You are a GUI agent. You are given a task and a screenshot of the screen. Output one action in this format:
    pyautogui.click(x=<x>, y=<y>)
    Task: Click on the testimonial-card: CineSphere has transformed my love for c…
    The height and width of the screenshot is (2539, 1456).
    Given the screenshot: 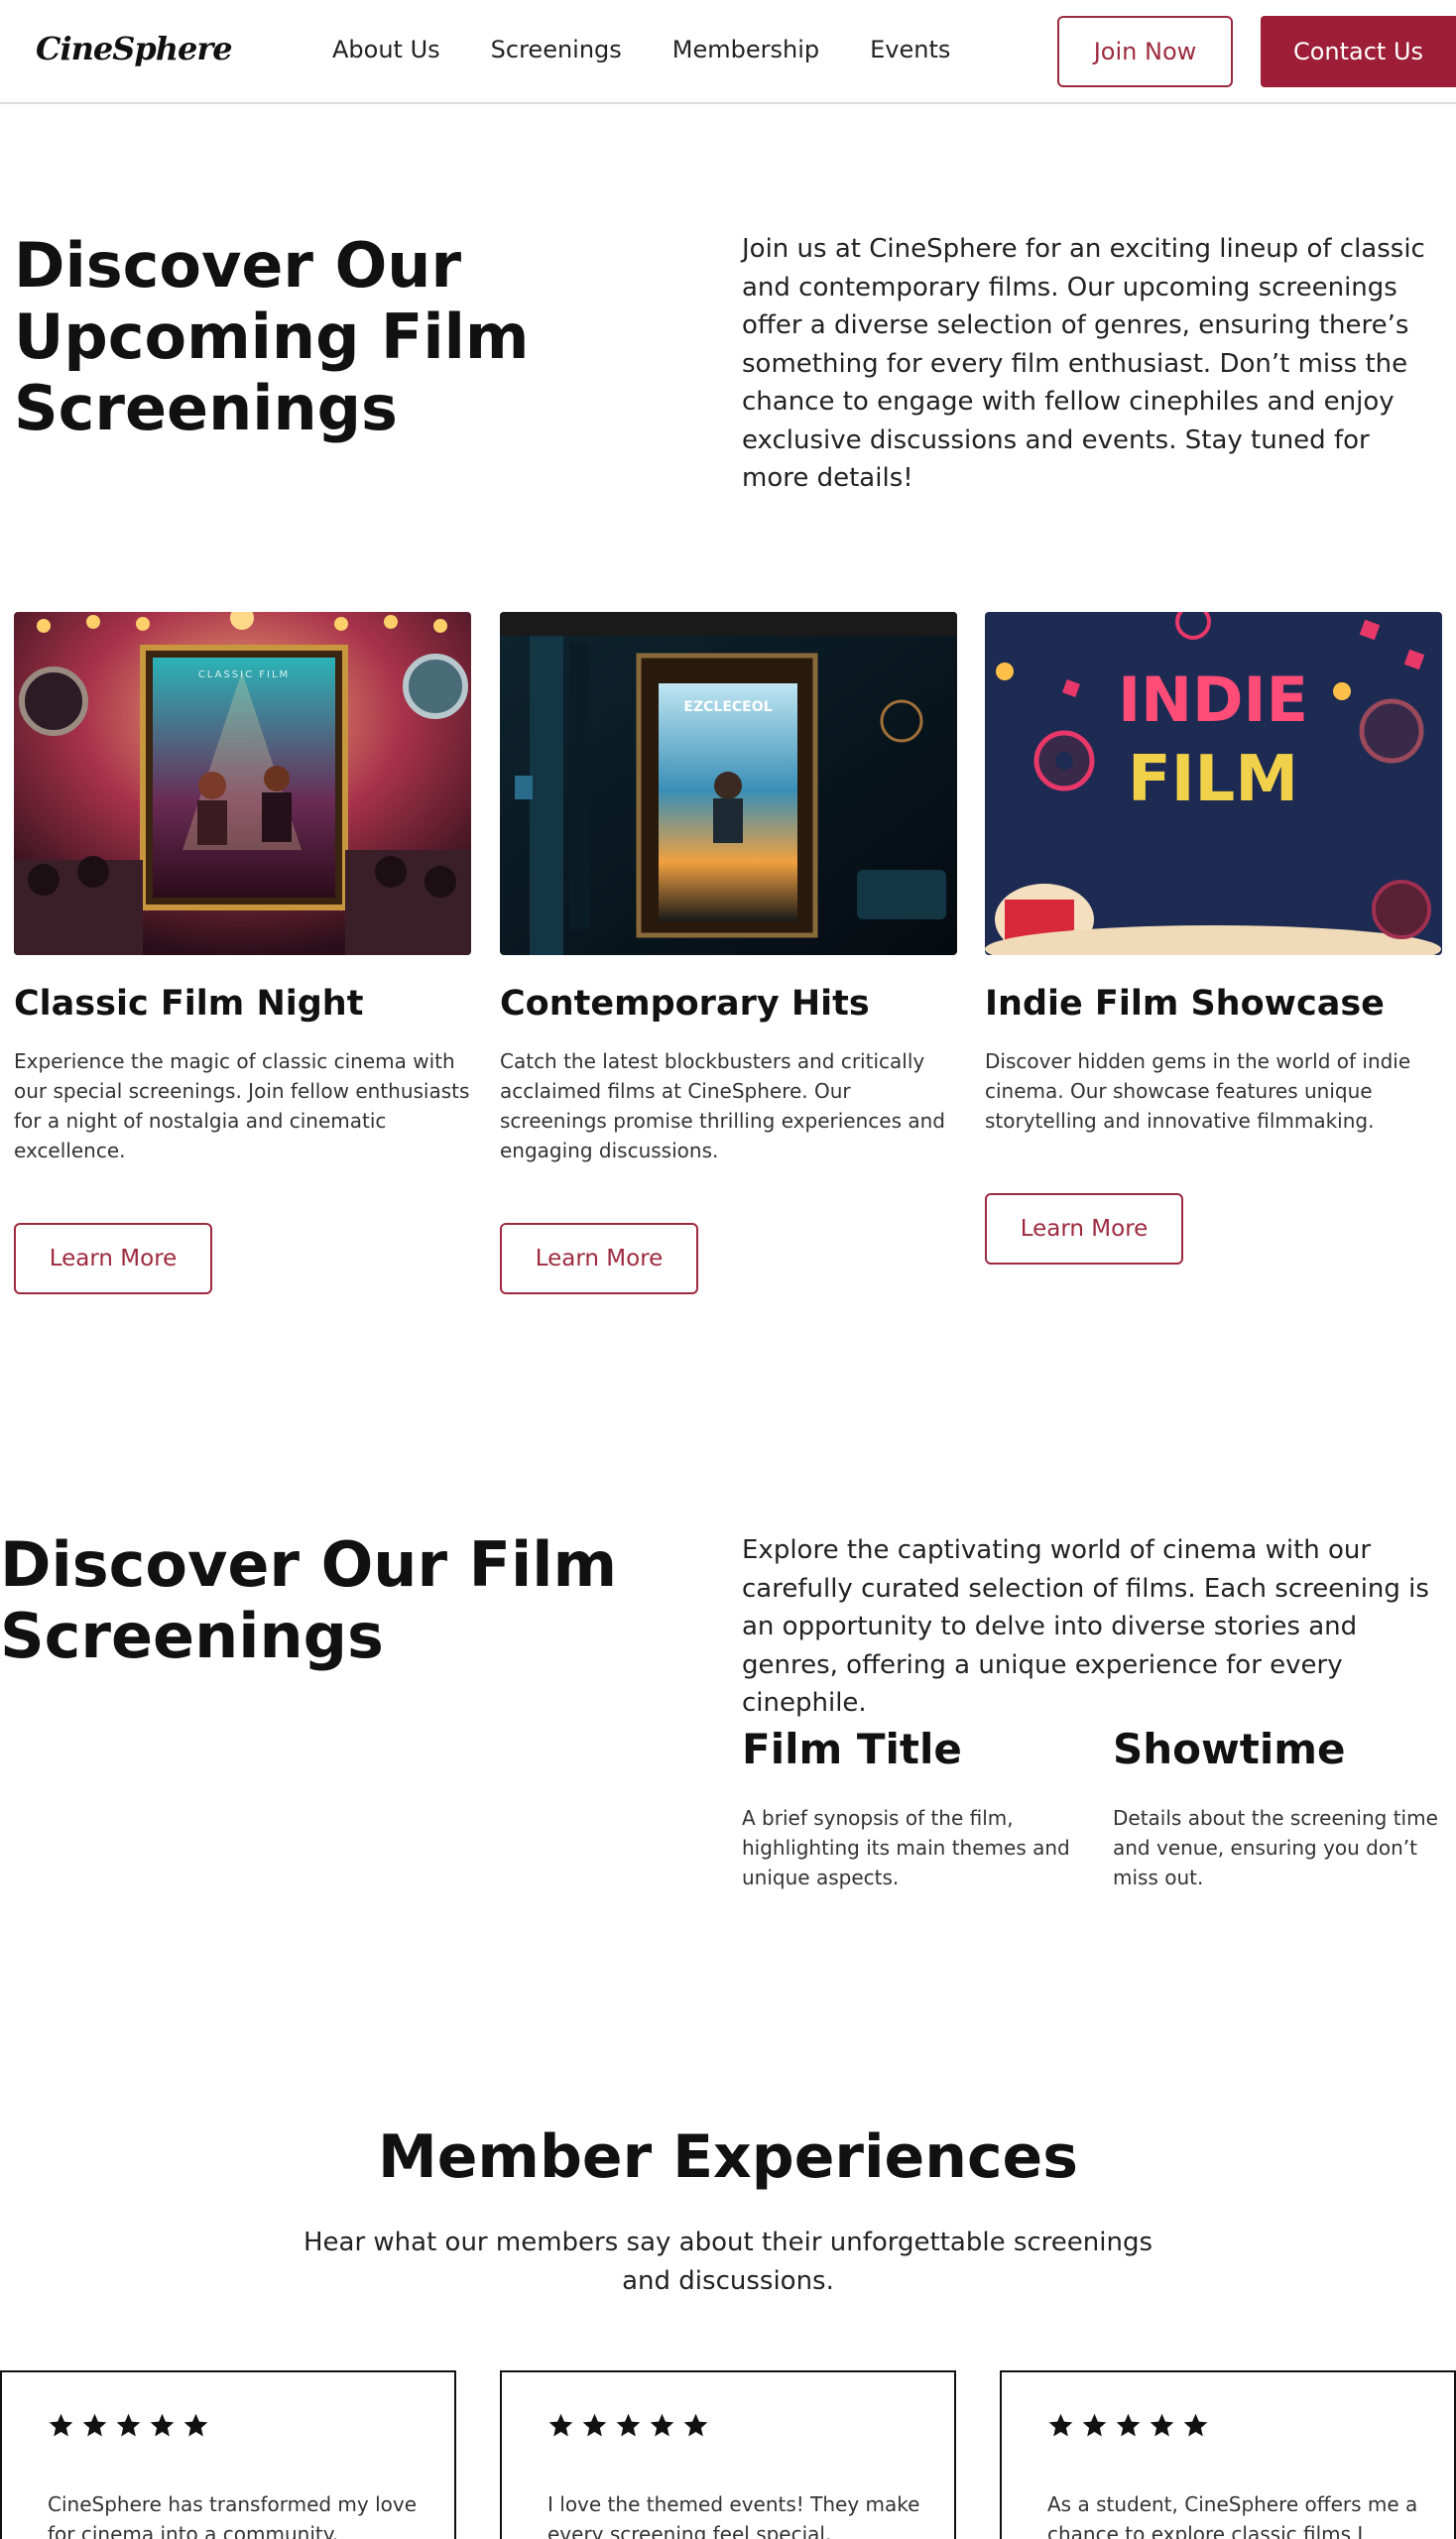 What is the action you would take?
    pyautogui.click(x=228, y=2454)
    